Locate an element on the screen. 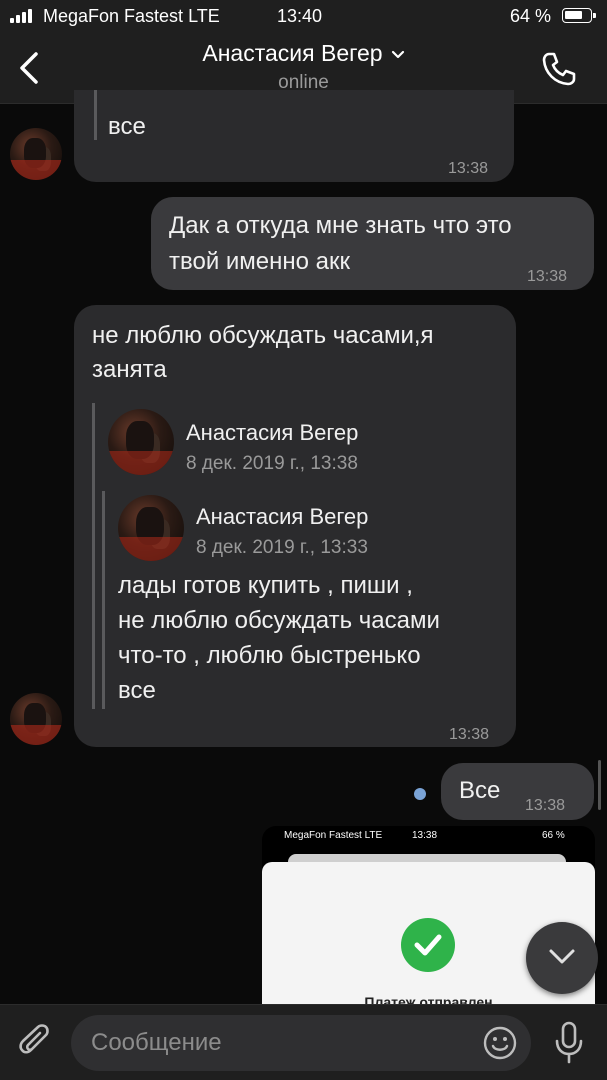 The height and width of the screenshot is (1080, 607). message-text-line: занята is located at coordinates (129, 369).